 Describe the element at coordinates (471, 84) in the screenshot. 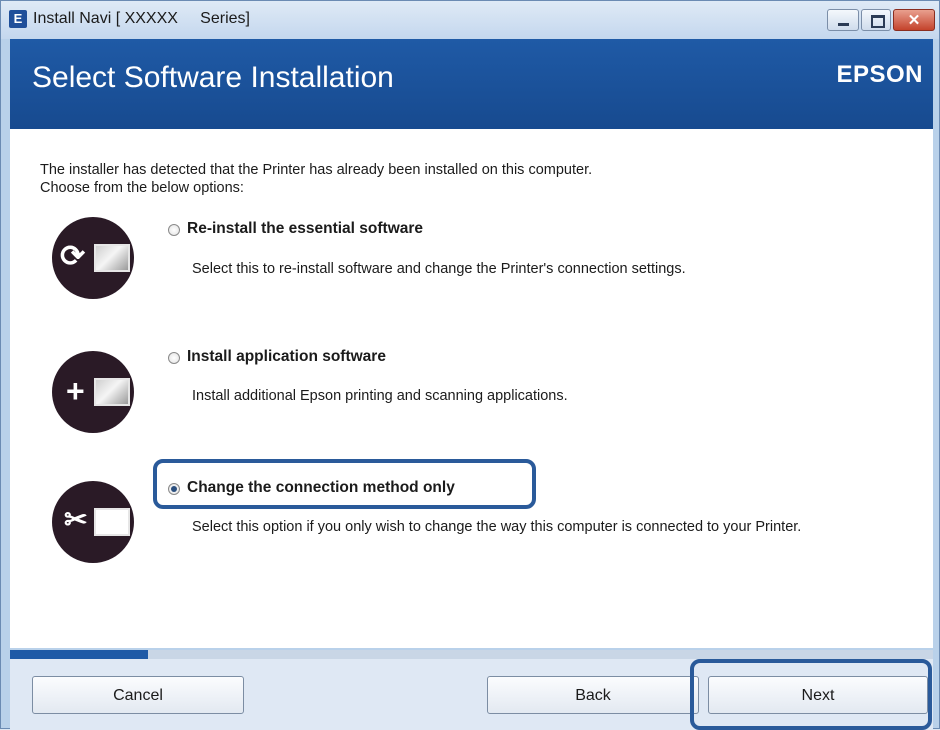

I see `page-header: Select Software Installation EPSON` at that location.